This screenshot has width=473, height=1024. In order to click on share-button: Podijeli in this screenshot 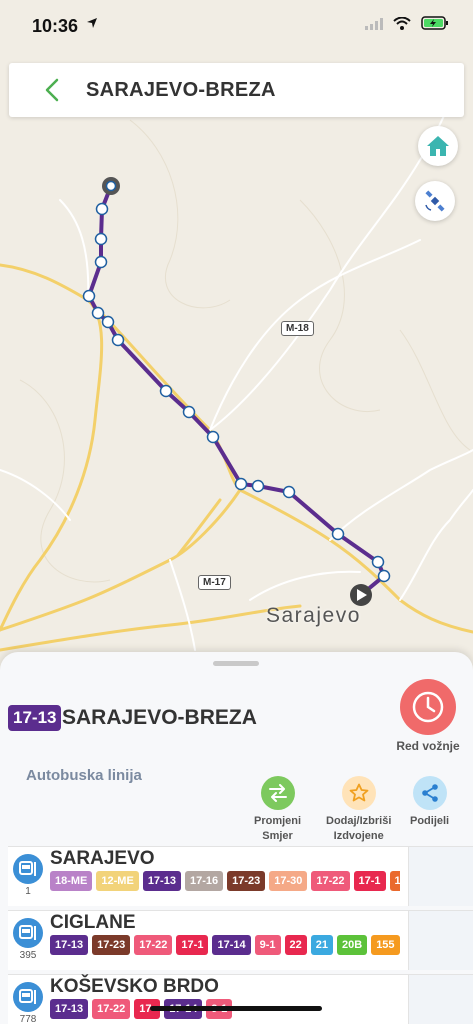, I will do `click(429, 802)`.